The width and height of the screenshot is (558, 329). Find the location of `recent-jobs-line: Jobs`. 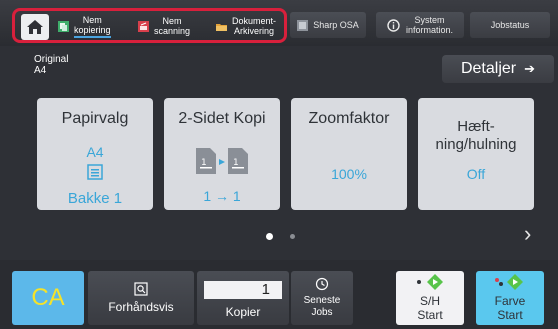

recent-jobs-line: Jobs is located at coordinates (322, 312).